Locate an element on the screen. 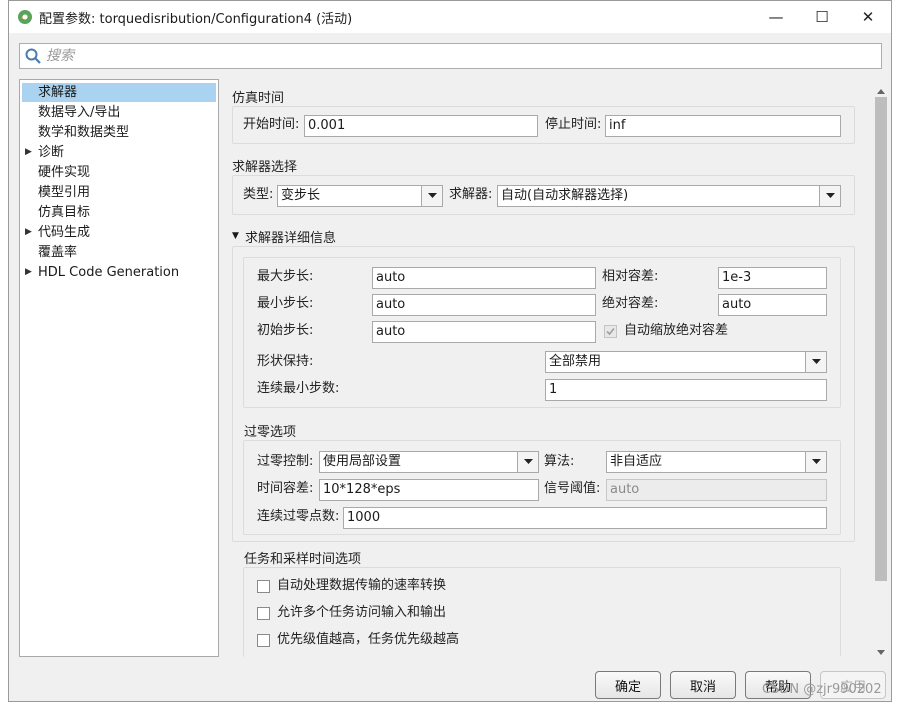 The width and height of the screenshot is (900, 710). minimize-button: — is located at coordinates (776, 17).